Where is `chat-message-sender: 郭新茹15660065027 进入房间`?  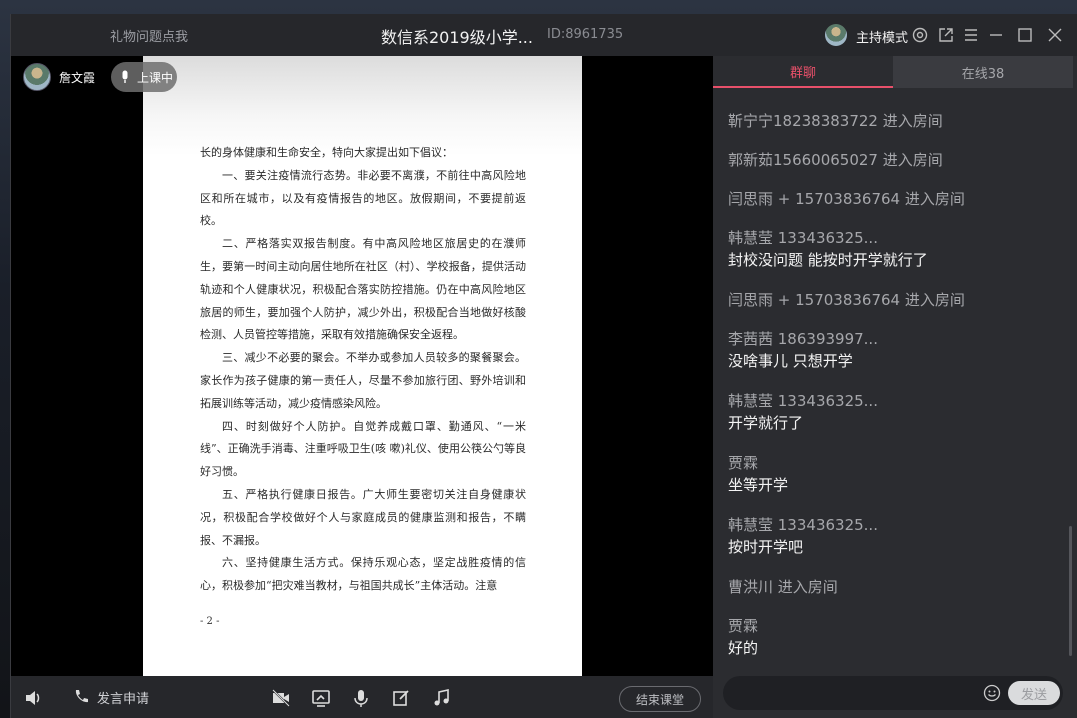 chat-message-sender: 郭新茹15660065027 进入房间 is located at coordinates (835, 160).